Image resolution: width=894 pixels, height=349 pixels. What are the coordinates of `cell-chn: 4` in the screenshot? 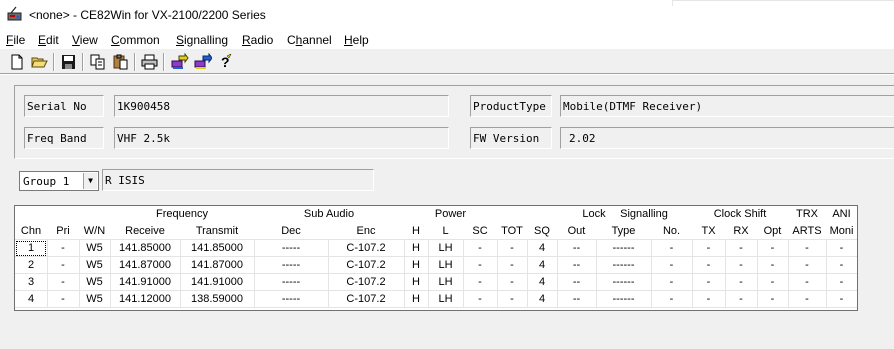 It's located at (31, 299).